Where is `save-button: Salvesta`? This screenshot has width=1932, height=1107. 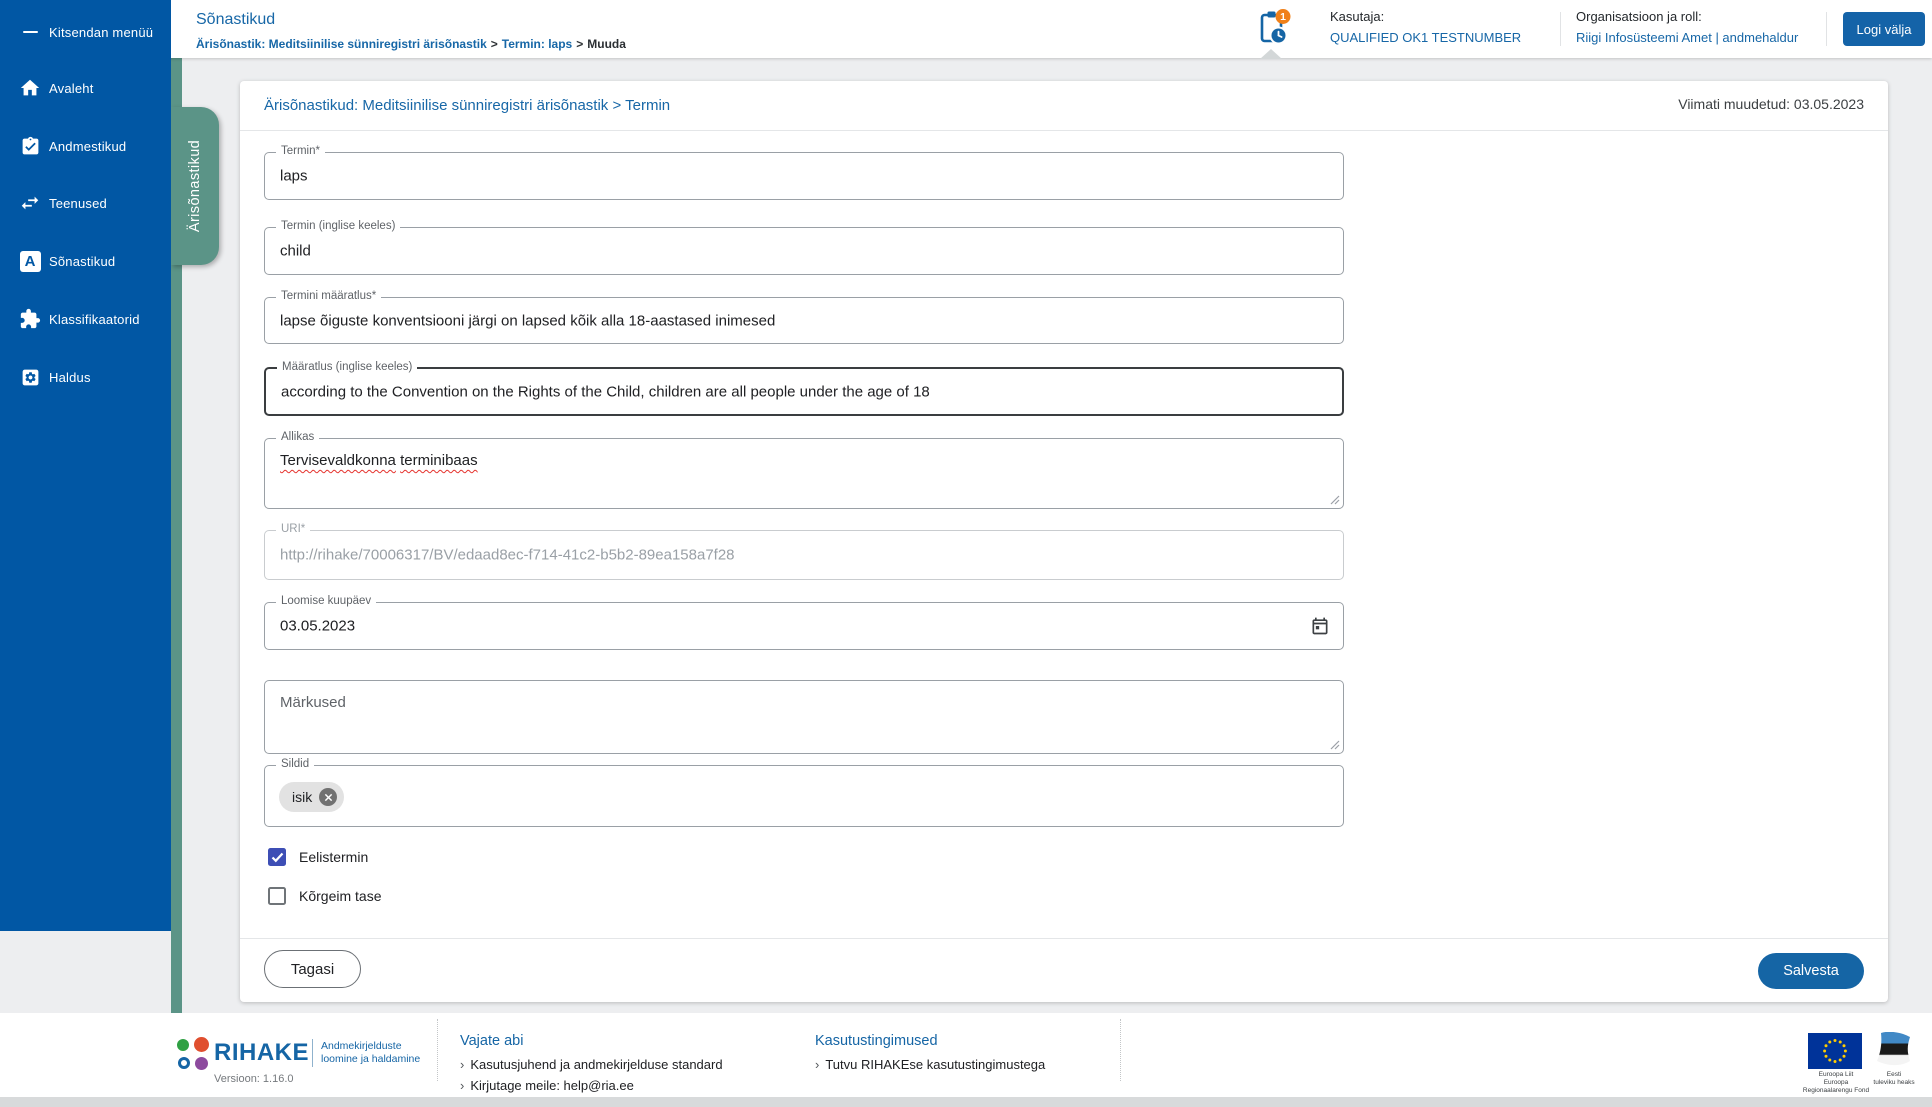
save-button: Salvesta is located at coordinates (1811, 971).